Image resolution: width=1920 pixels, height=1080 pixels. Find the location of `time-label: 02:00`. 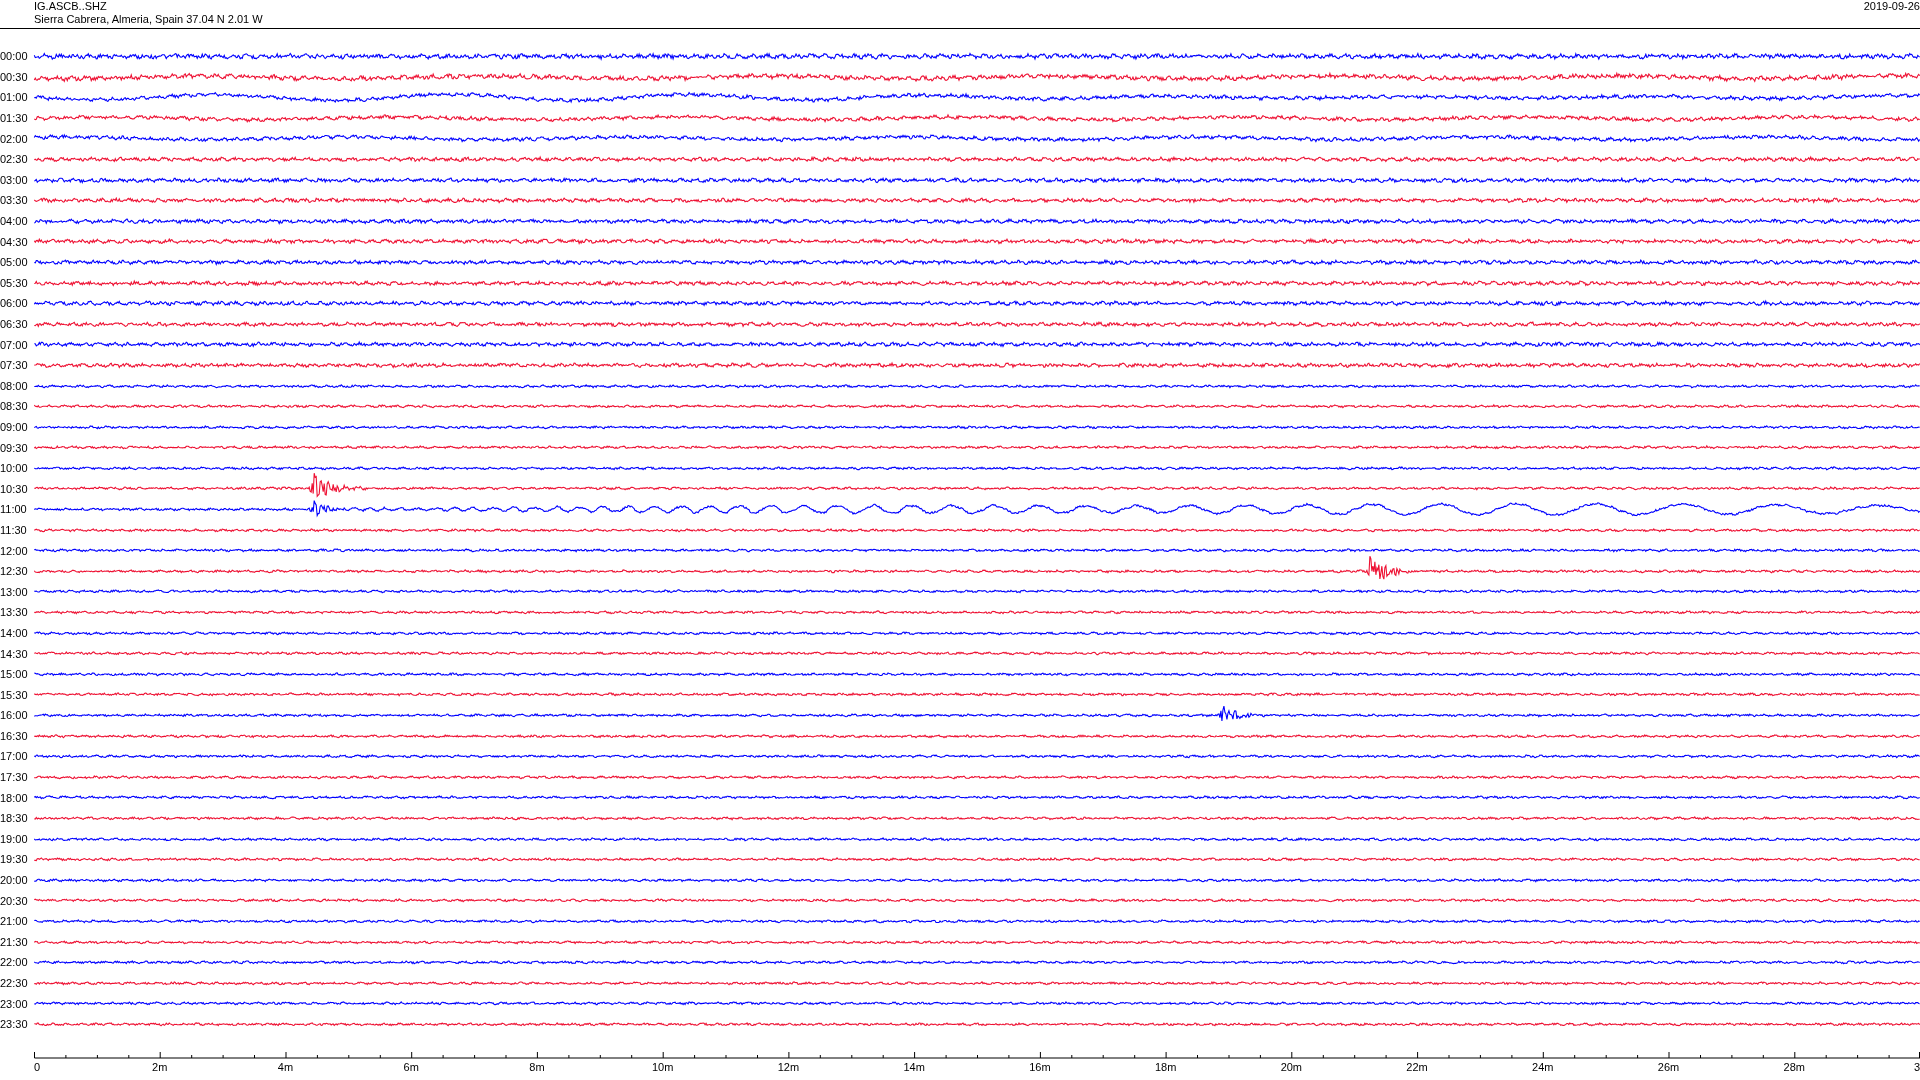

time-label: 02:00 is located at coordinates (14, 138).